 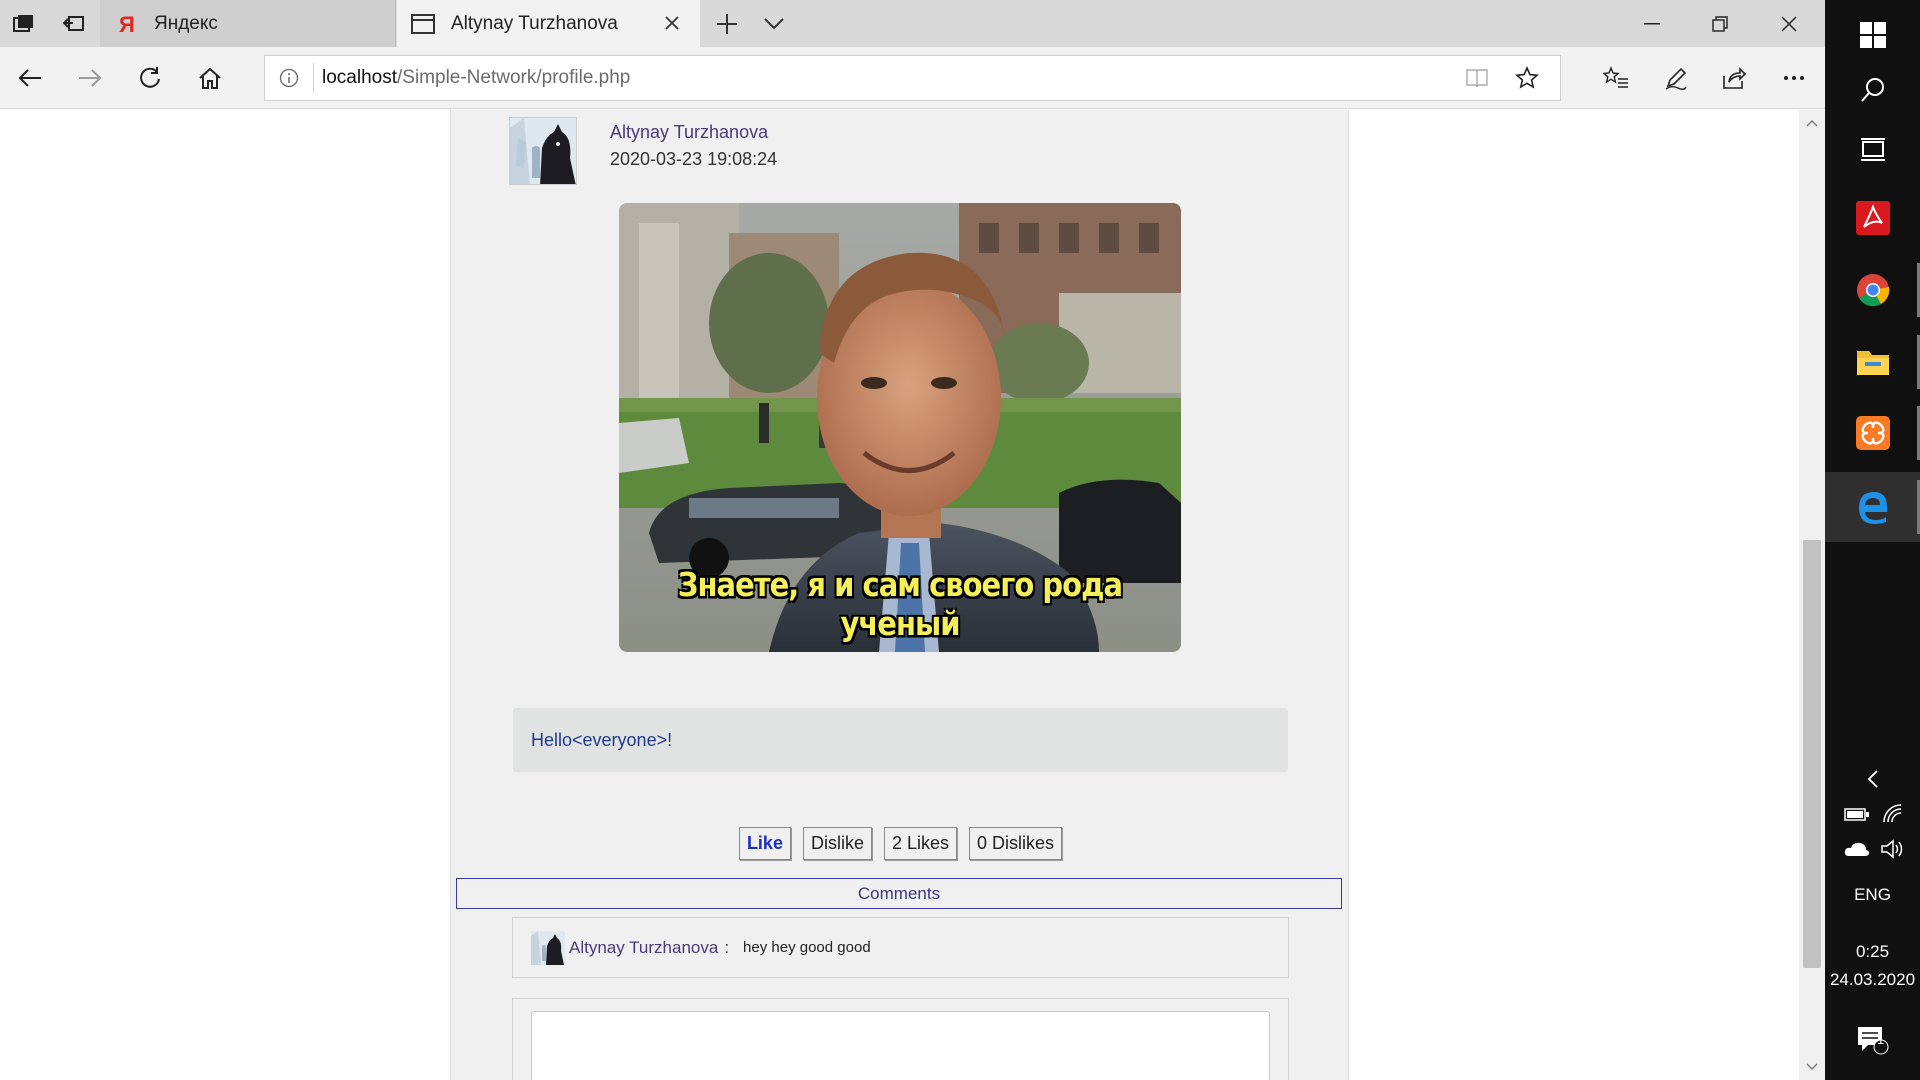 I want to click on dislikes-count-button: 0 Dislikes, so click(x=1016, y=843).